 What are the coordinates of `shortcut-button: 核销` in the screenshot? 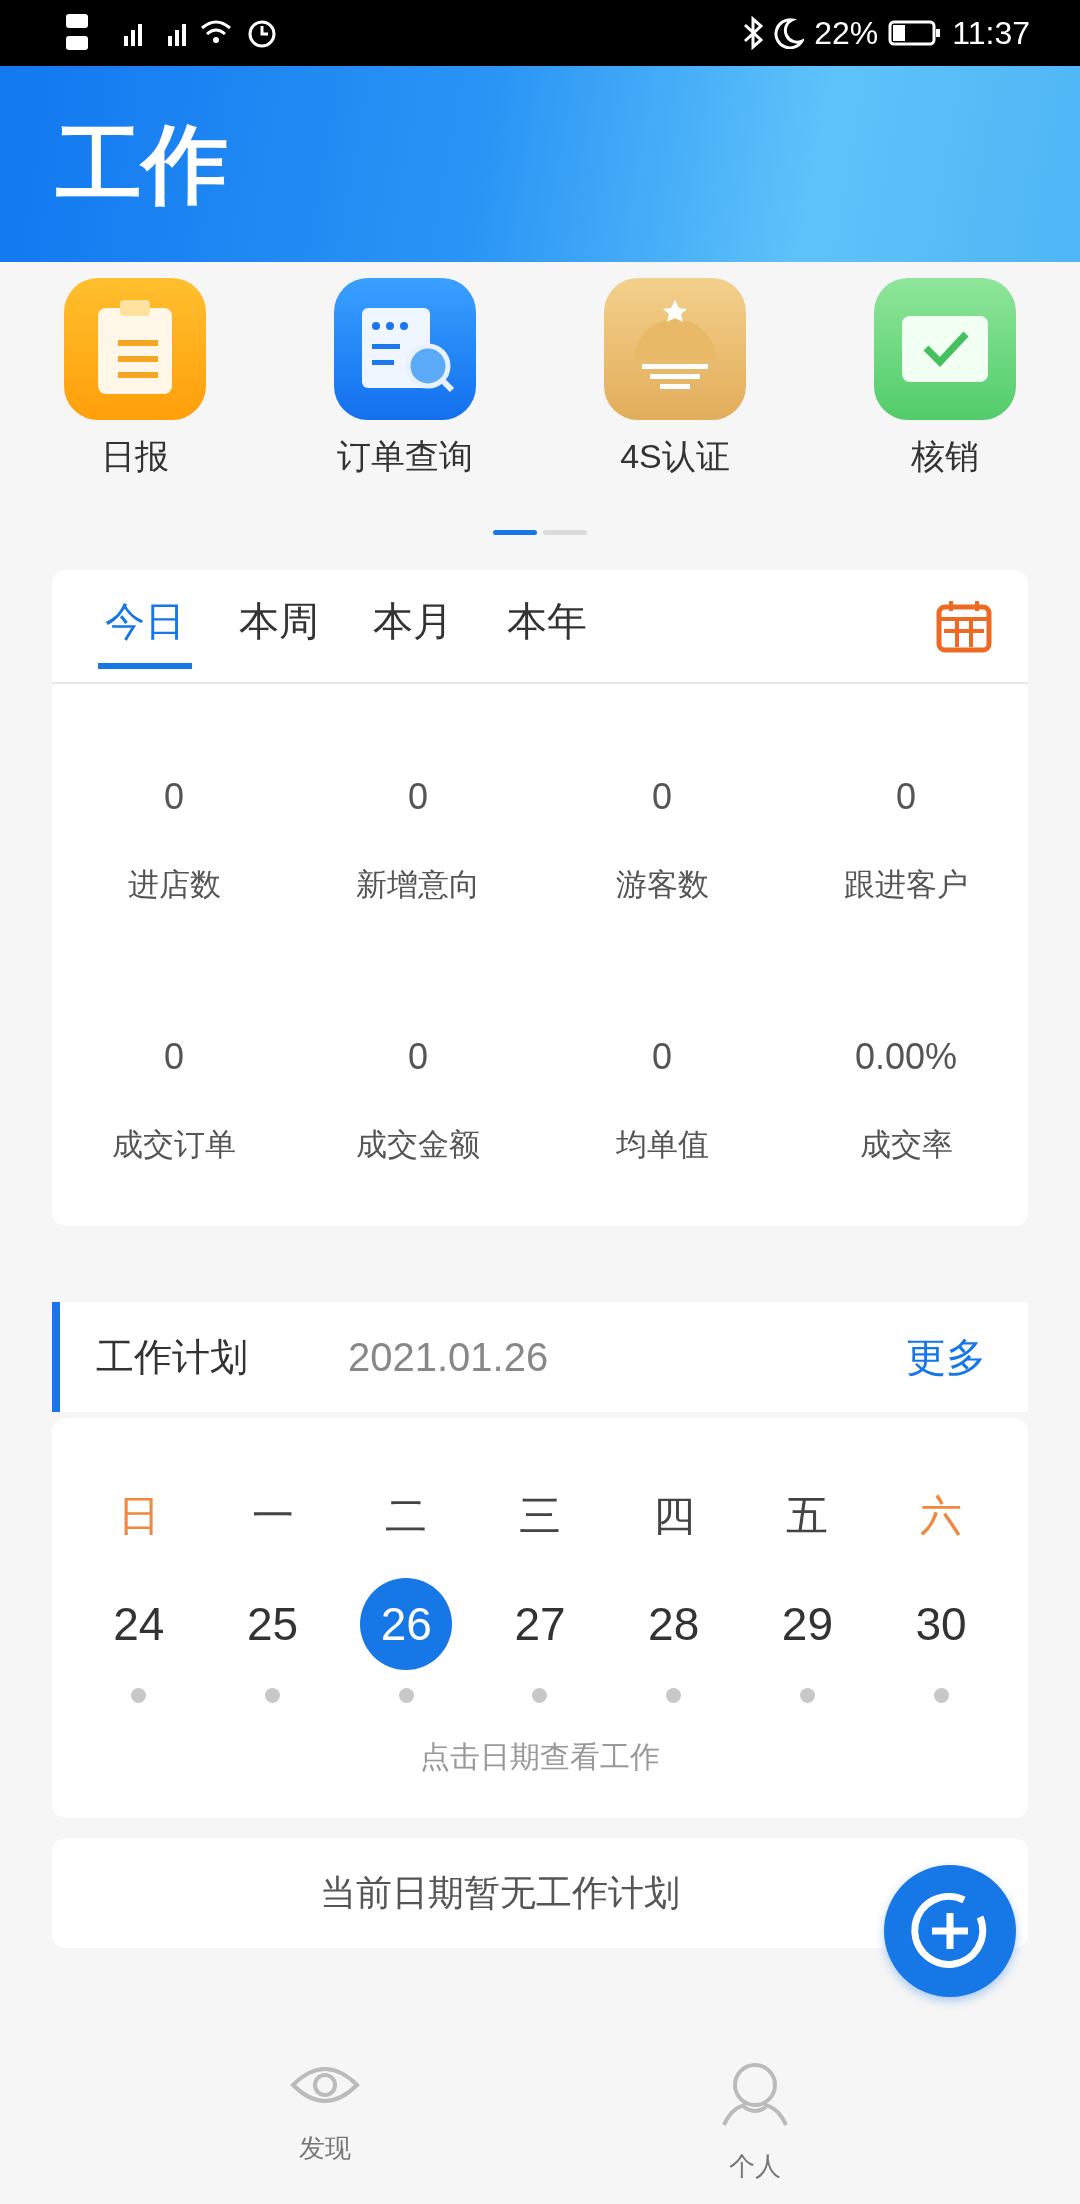 It's located at (945, 379).